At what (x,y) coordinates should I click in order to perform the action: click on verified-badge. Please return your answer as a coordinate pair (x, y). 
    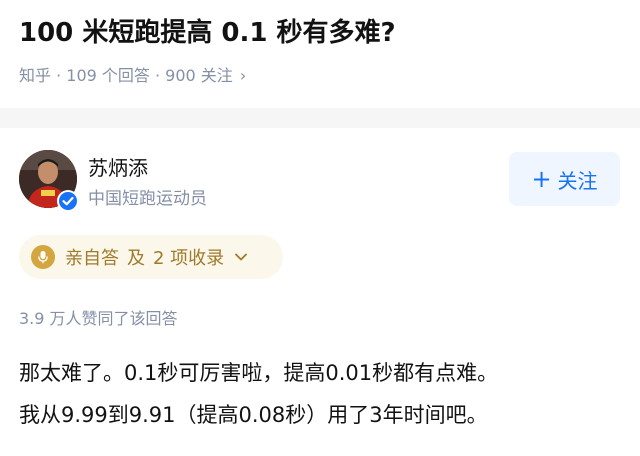
    Looking at the image, I should click on (68, 201).